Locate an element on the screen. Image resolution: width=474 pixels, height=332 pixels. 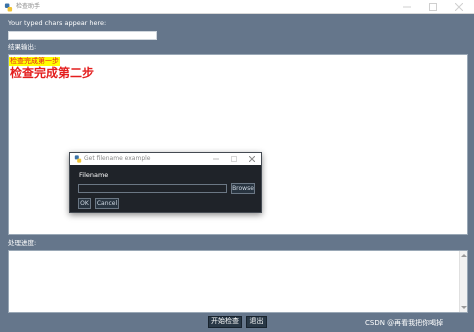
csdn-watermark: CSDN @再看我把你喝掉 is located at coordinates (404, 323).